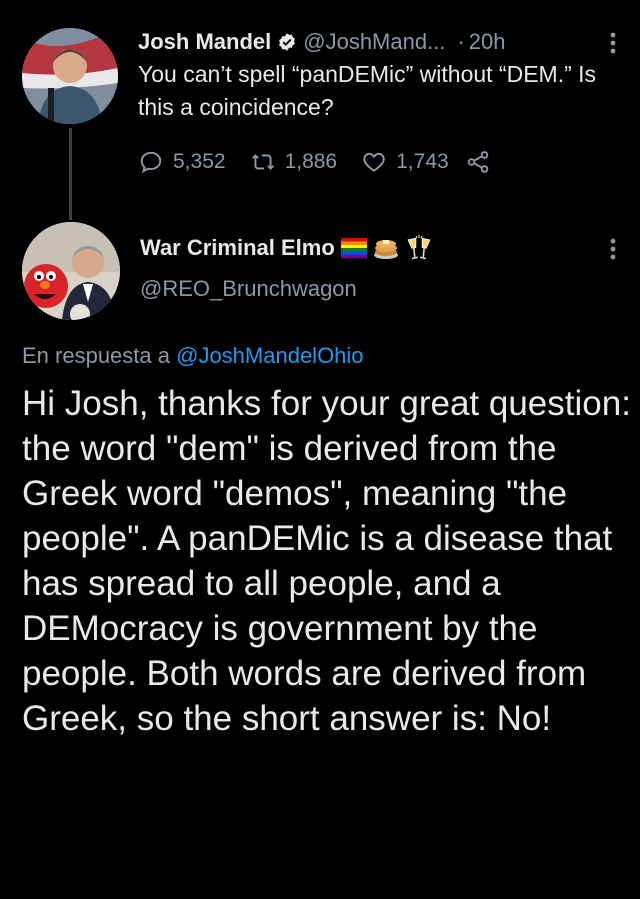  I want to click on tweet2-author-name: War Criminal Elmo, so click(237, 248).